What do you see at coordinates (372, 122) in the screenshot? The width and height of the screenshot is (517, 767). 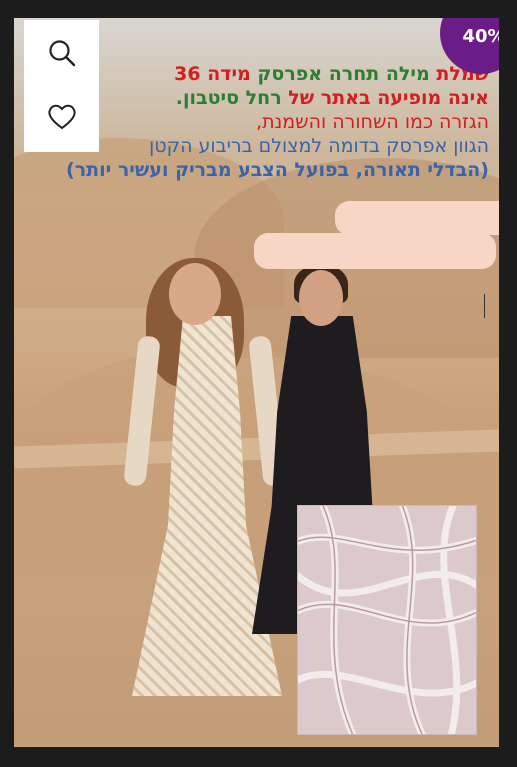 I see `description-line: הגזרה כמו השחורה והשמנת,` at bounding box center [372, 122].